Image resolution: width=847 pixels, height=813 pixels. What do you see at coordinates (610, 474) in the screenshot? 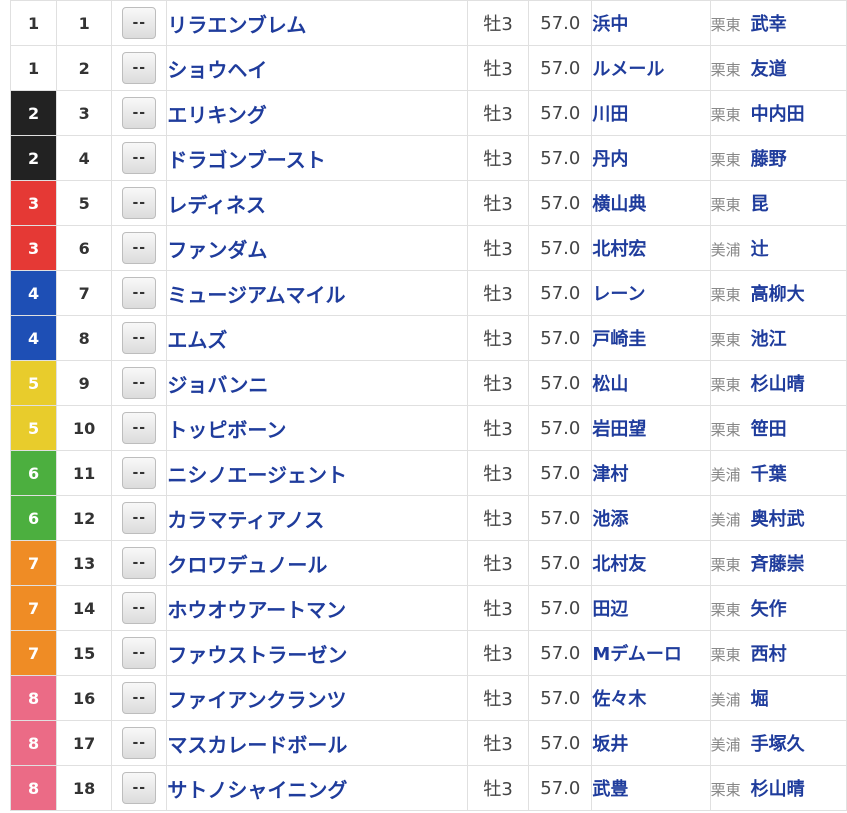
I see `jockey-name: 津村` at bounding box center [610, 474].